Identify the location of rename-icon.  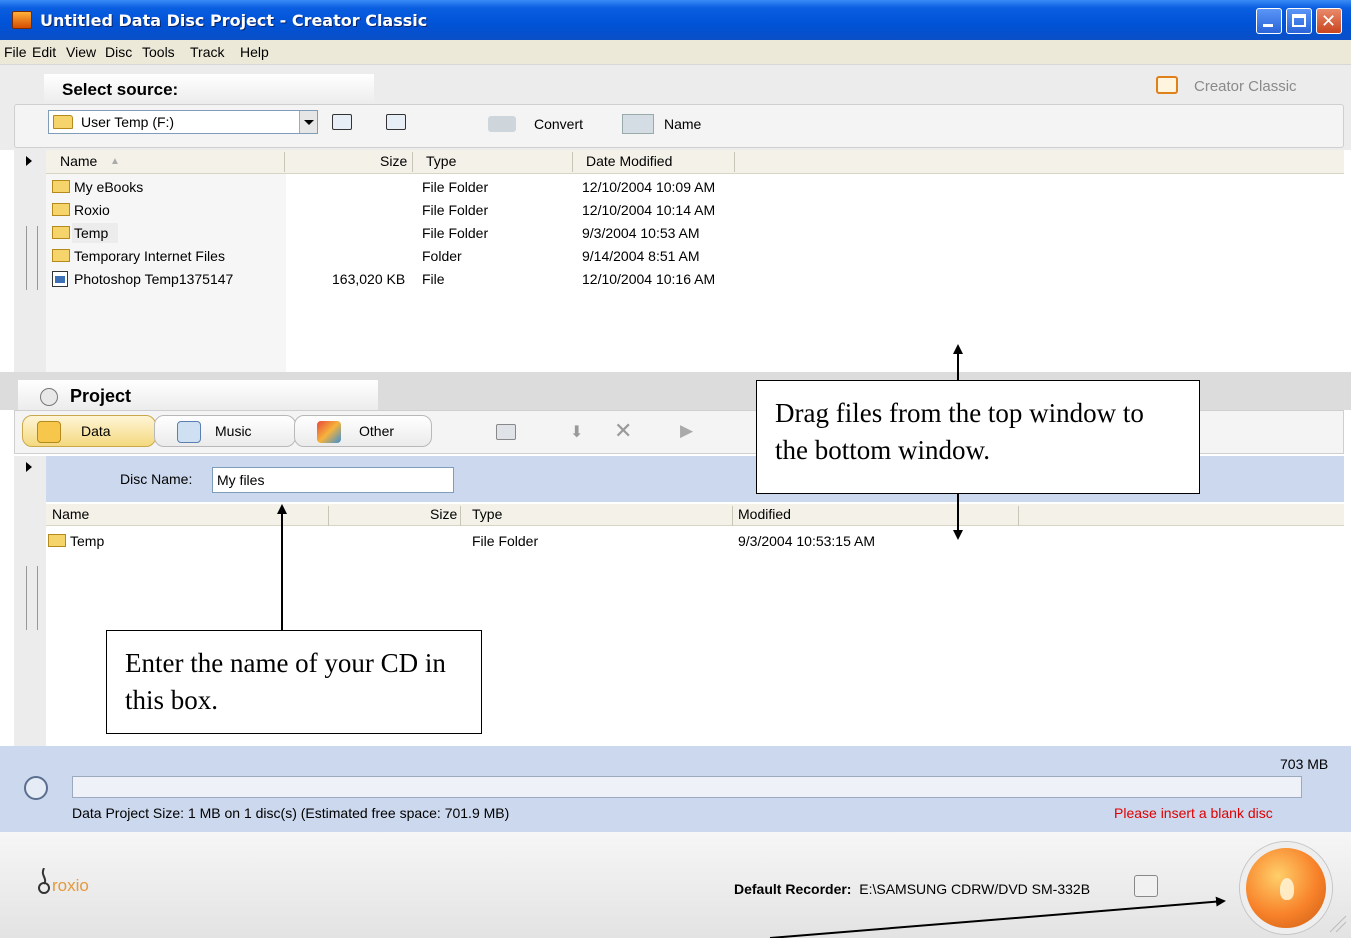
(638, 124).